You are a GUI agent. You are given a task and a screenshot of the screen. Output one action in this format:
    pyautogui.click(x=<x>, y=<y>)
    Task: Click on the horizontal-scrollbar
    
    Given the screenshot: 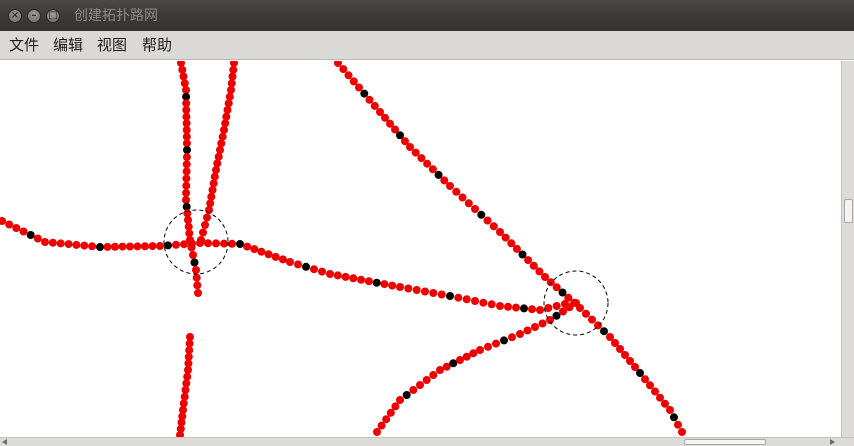 What is the action you would take?
    pyautogui.click(x=427, y=441)
    